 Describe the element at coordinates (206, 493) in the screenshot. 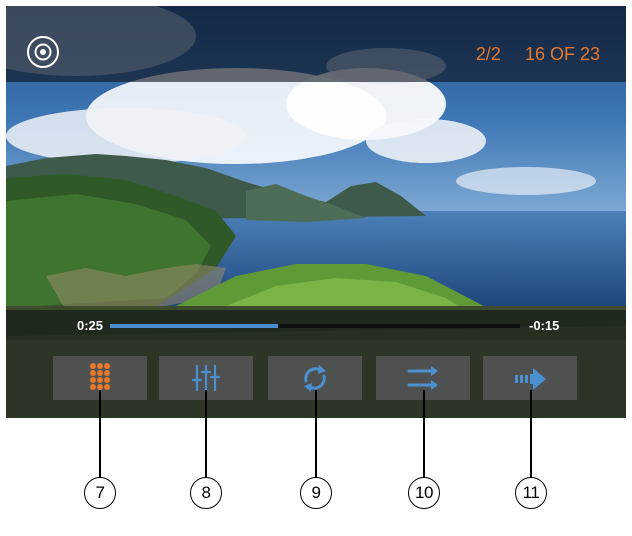

I see `callout-8: 8` at that location.